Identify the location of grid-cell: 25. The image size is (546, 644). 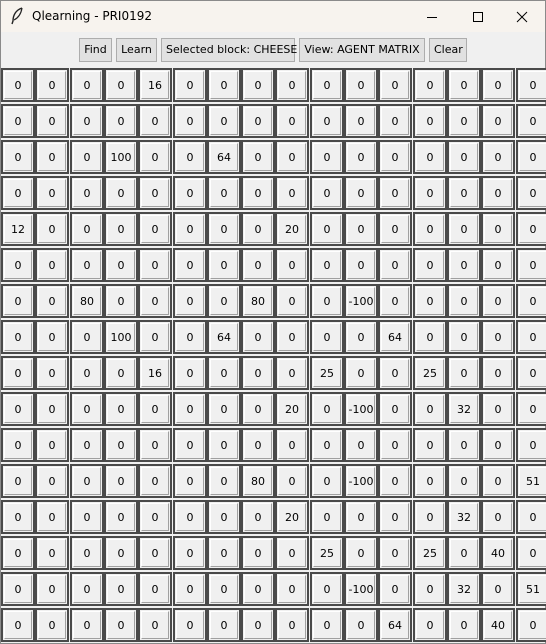
(430, 373).